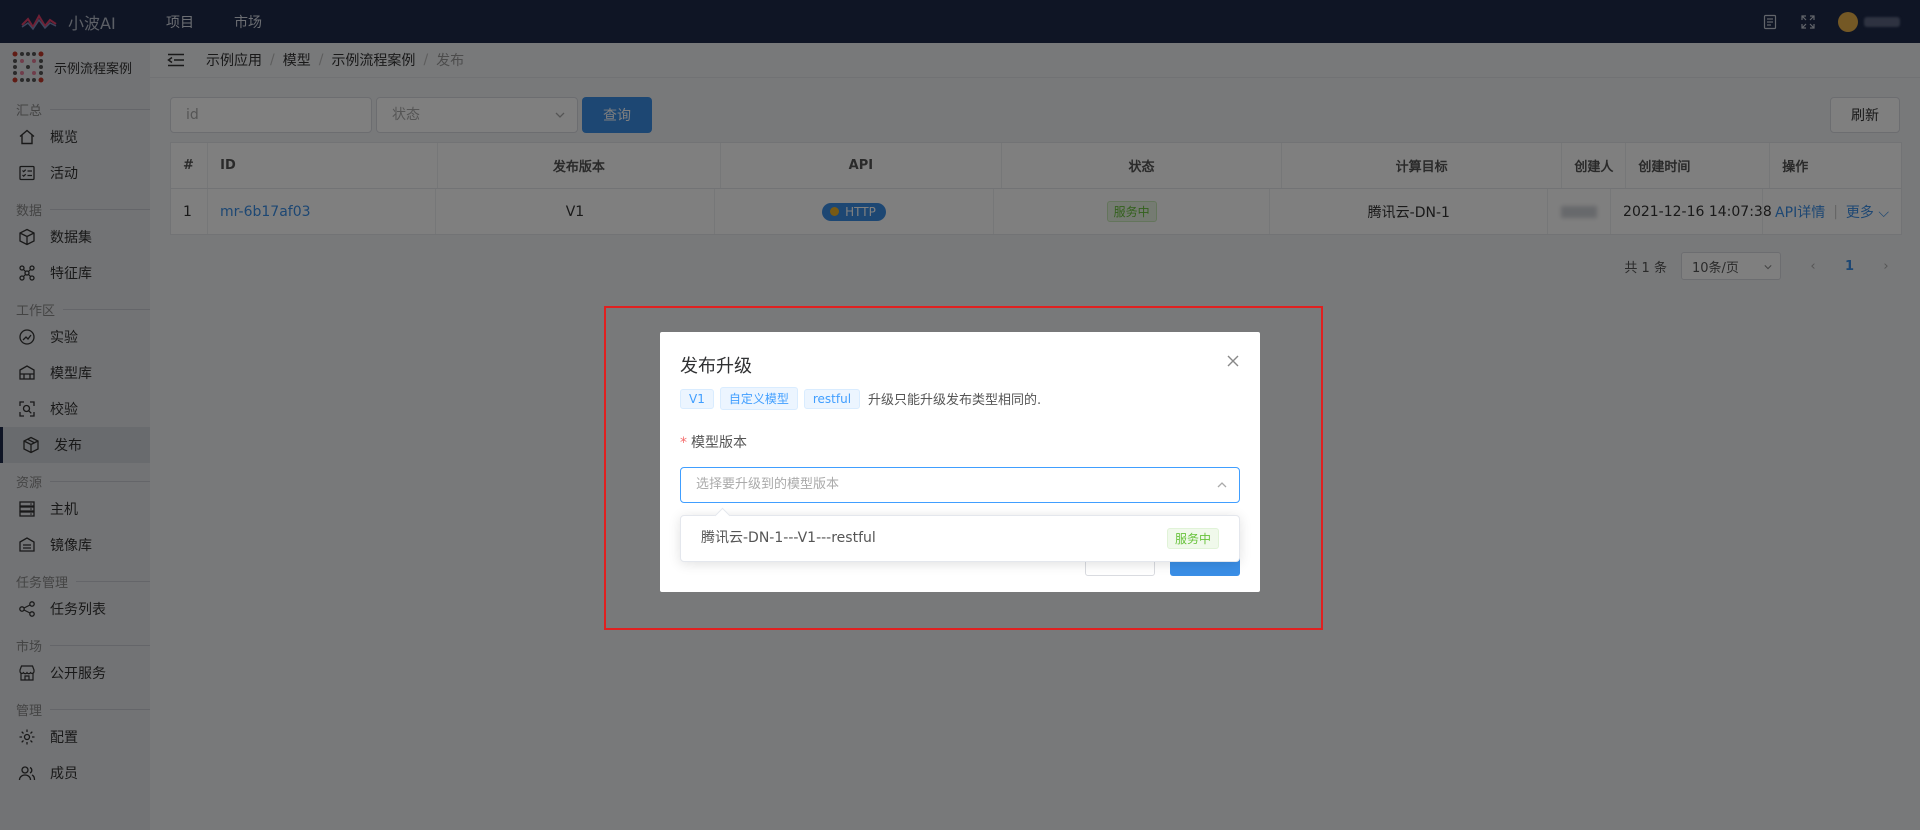 Image resolution: width=1920 pixels, height=830 pixels. Describe the element at coordinates (960, 538) in the screenshot. I see `version-dropdown: 腾讯云-DN-1---V1---restful 服务中` at that location.